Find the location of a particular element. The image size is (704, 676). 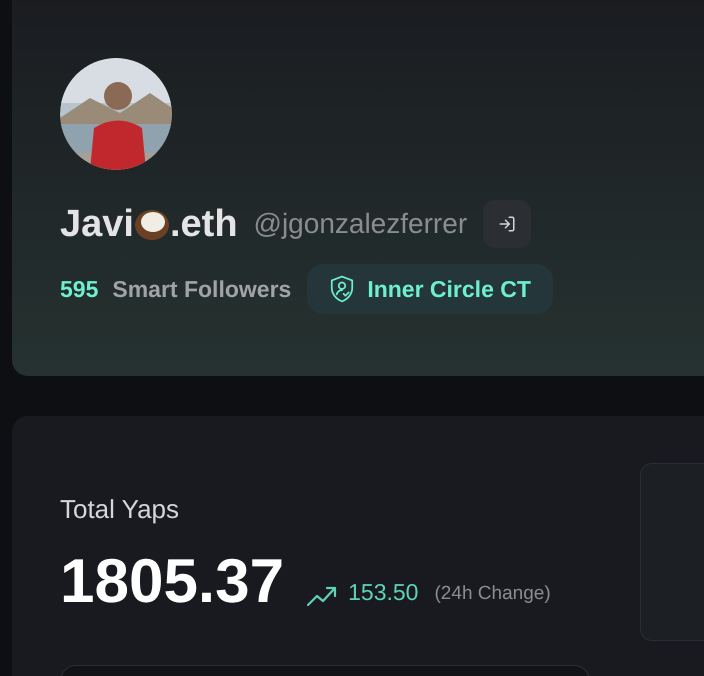

follower-count: 595 is located at coordinates (79, 289).